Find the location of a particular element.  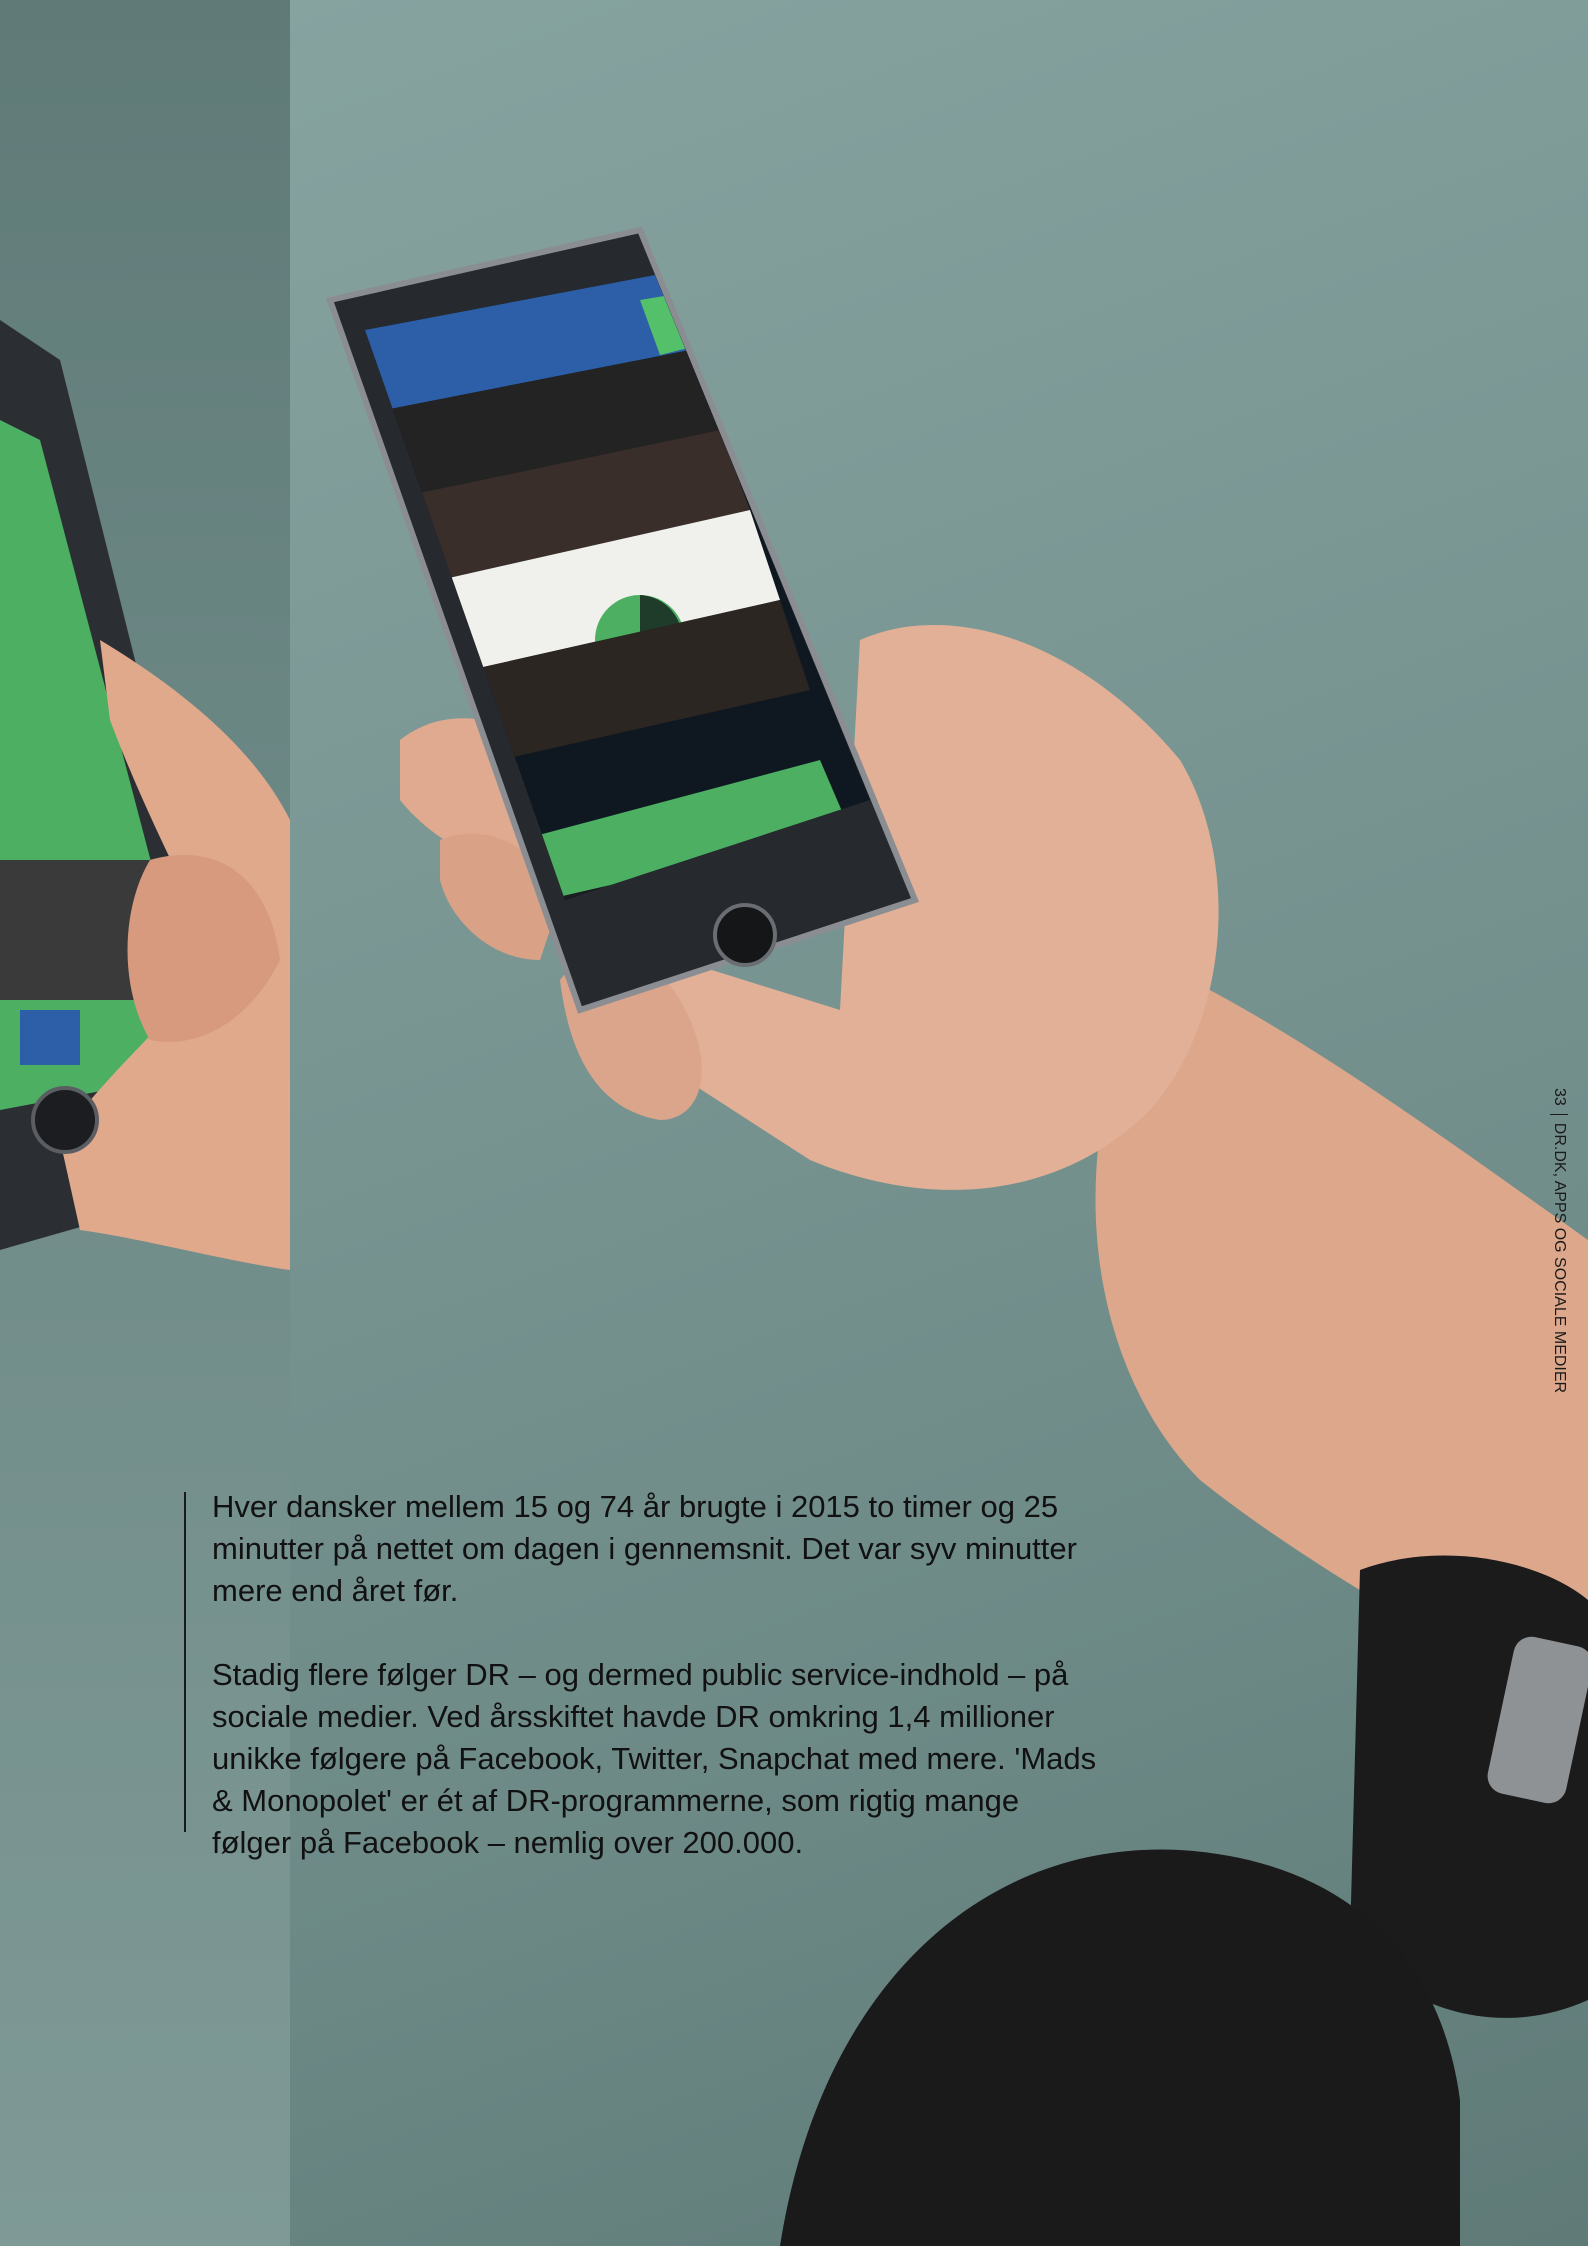

text-rule is located at coordinates (185, 1662).